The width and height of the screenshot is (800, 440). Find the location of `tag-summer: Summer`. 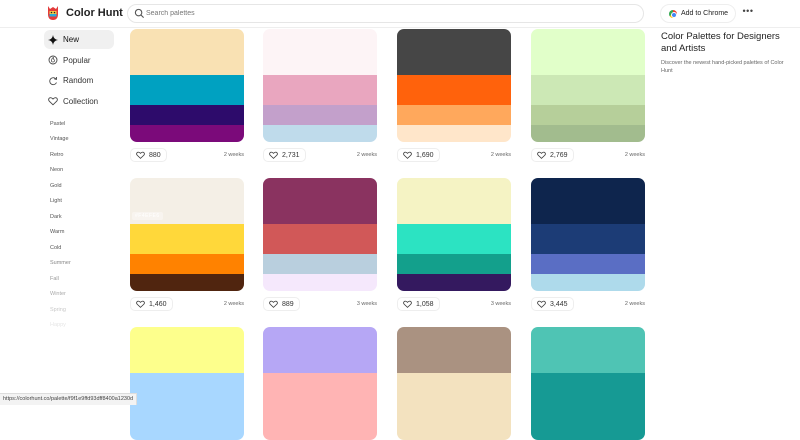

tag-summer: Summer is located at coordinates (82, 264).